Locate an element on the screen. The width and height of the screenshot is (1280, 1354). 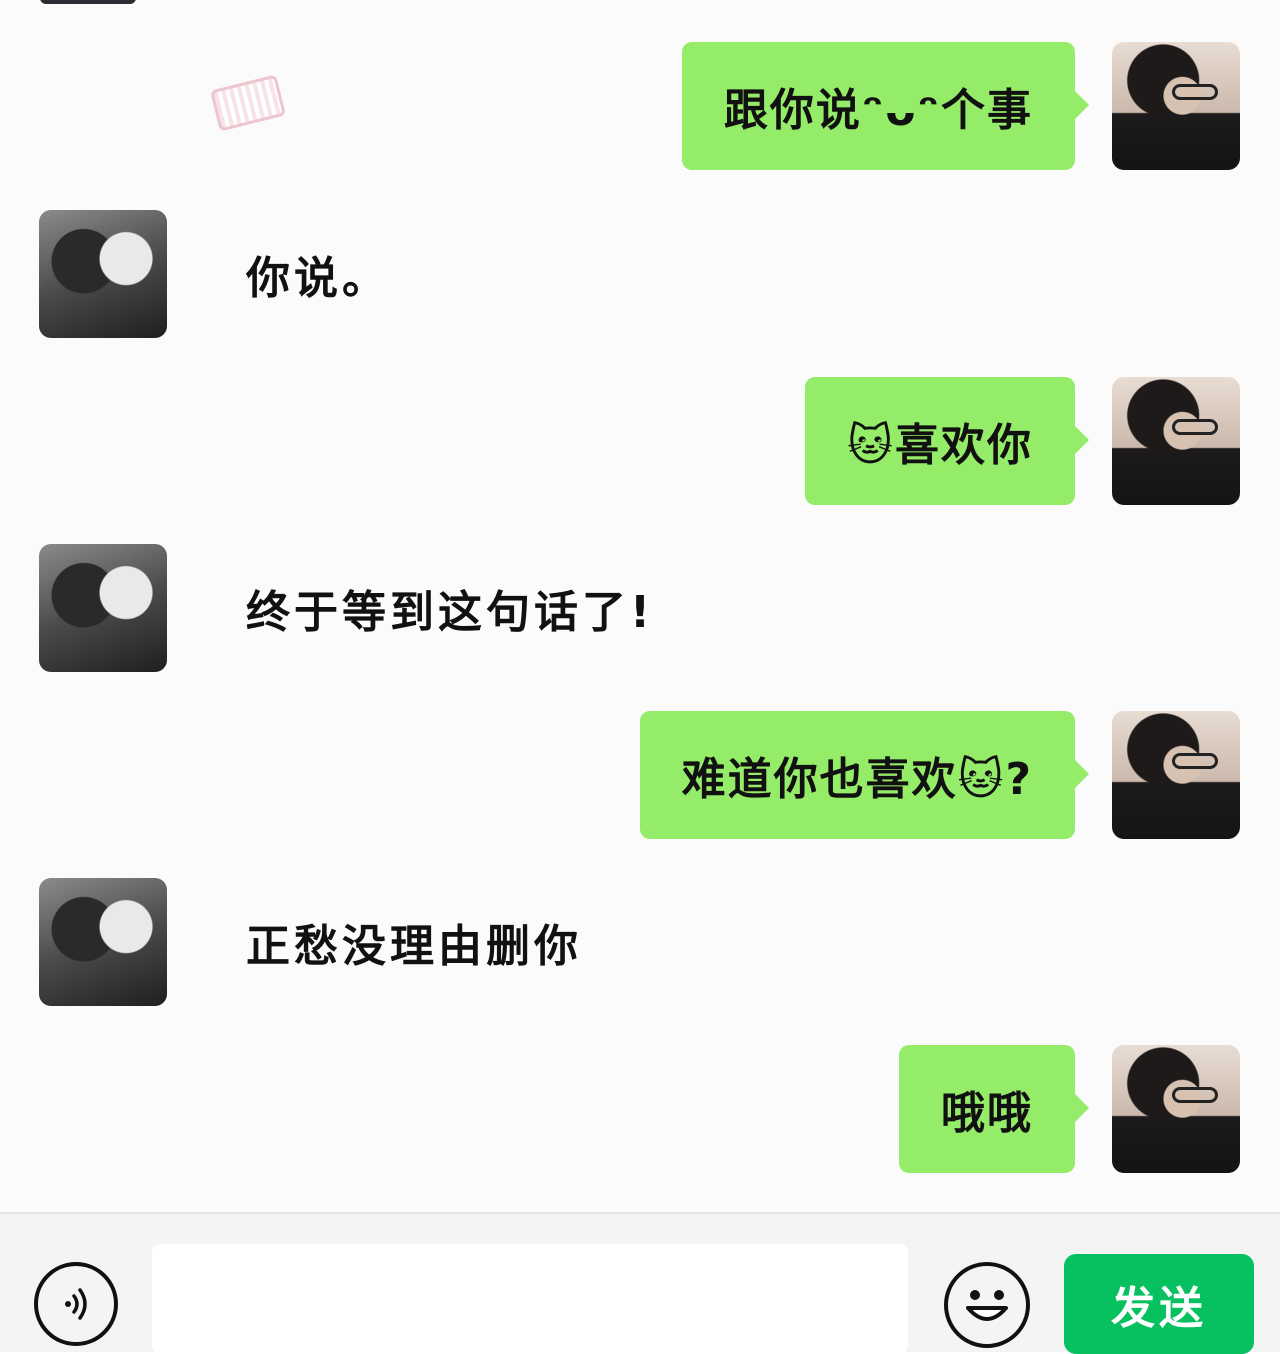
message-row: 哦哦 is located at coordinates (640, 1109).